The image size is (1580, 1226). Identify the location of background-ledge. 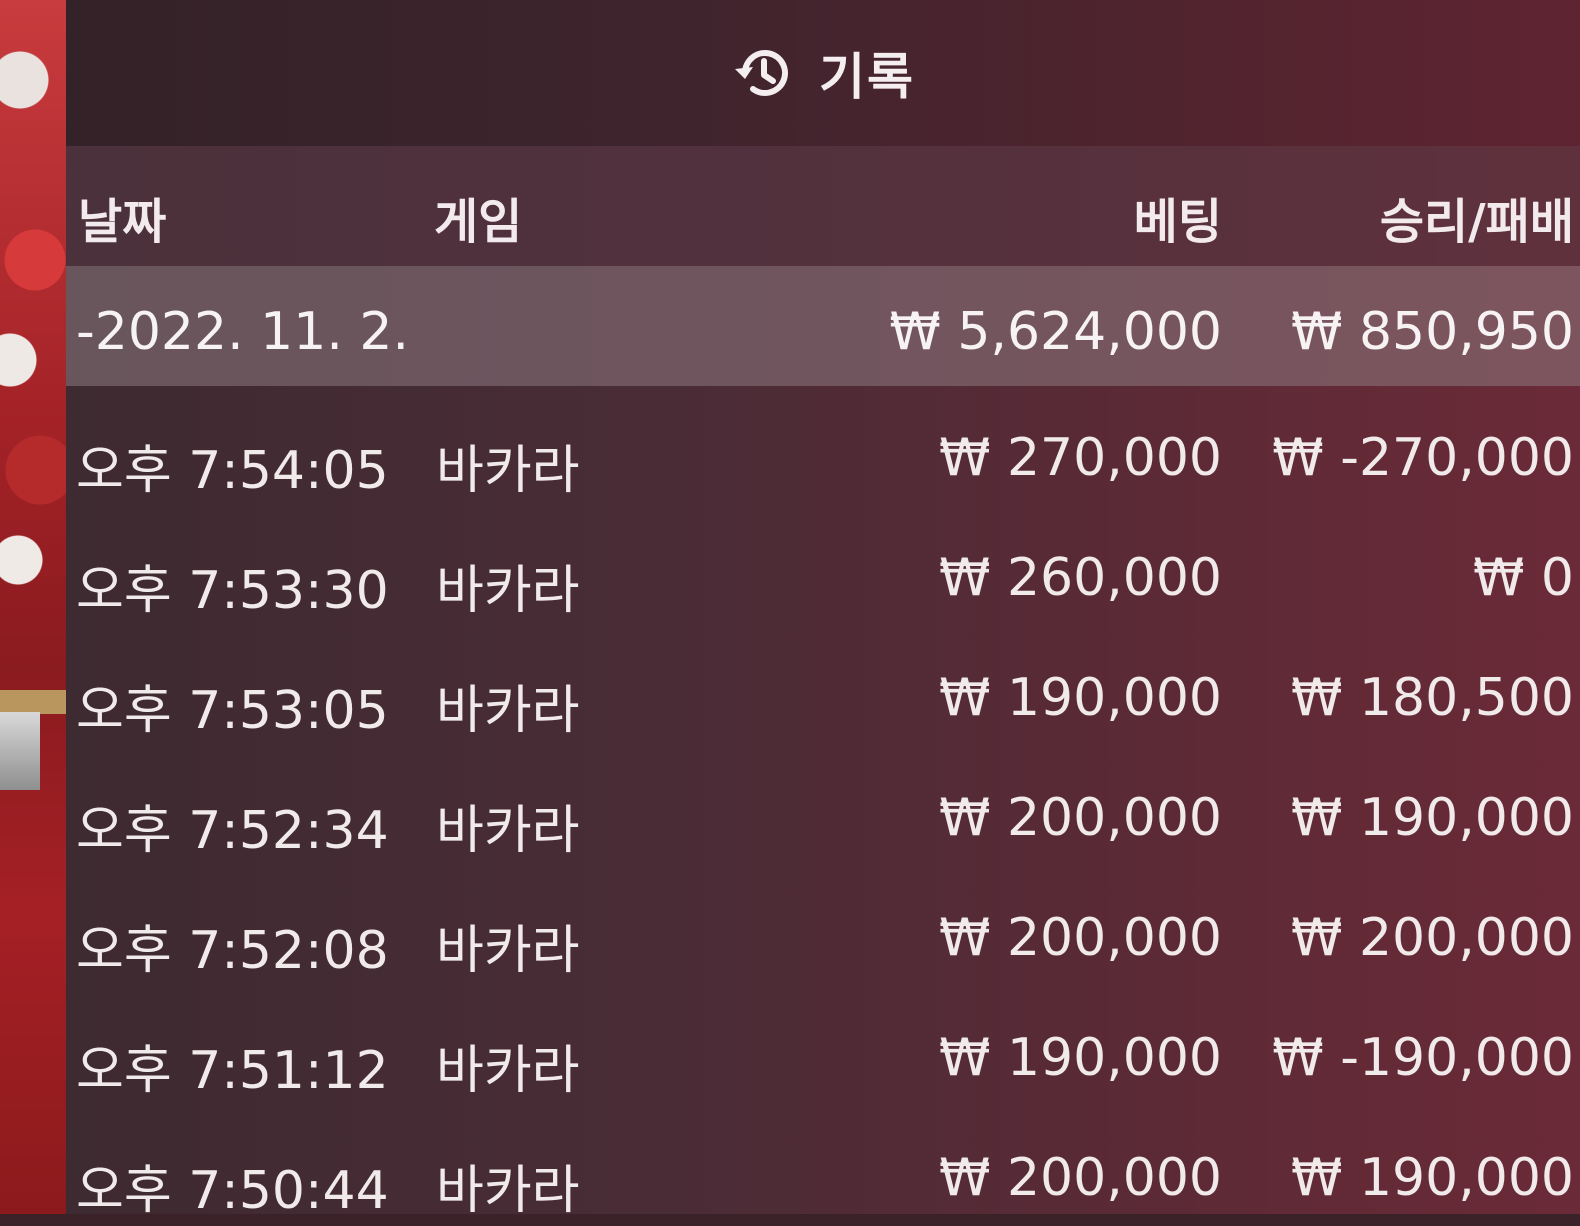
(33, 702).